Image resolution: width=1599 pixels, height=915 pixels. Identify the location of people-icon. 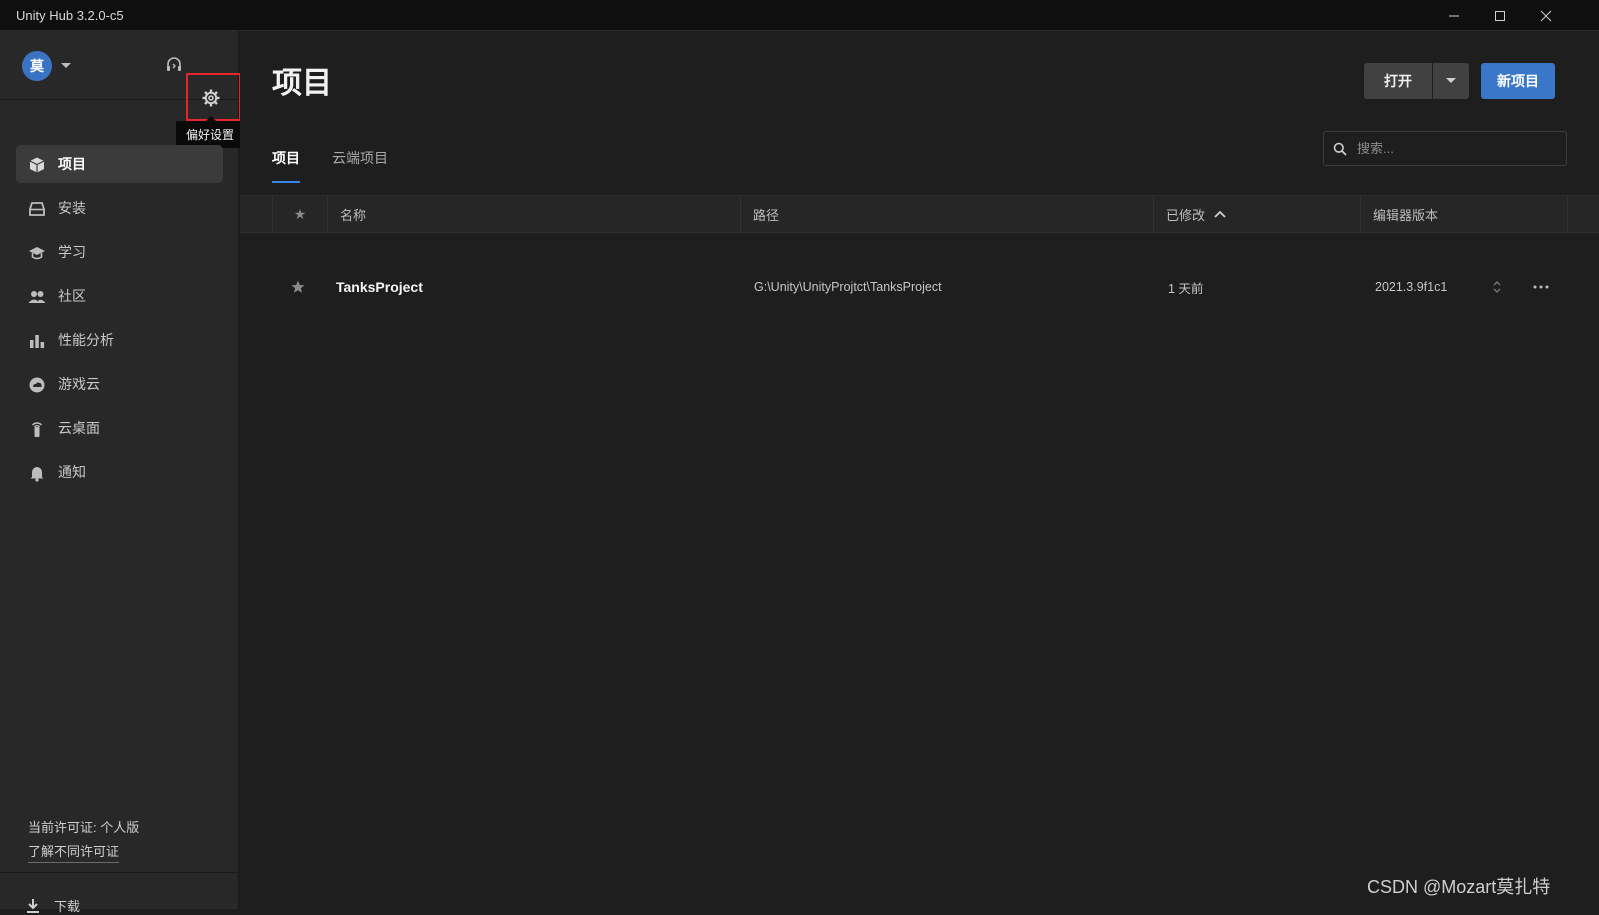
(37, 297).